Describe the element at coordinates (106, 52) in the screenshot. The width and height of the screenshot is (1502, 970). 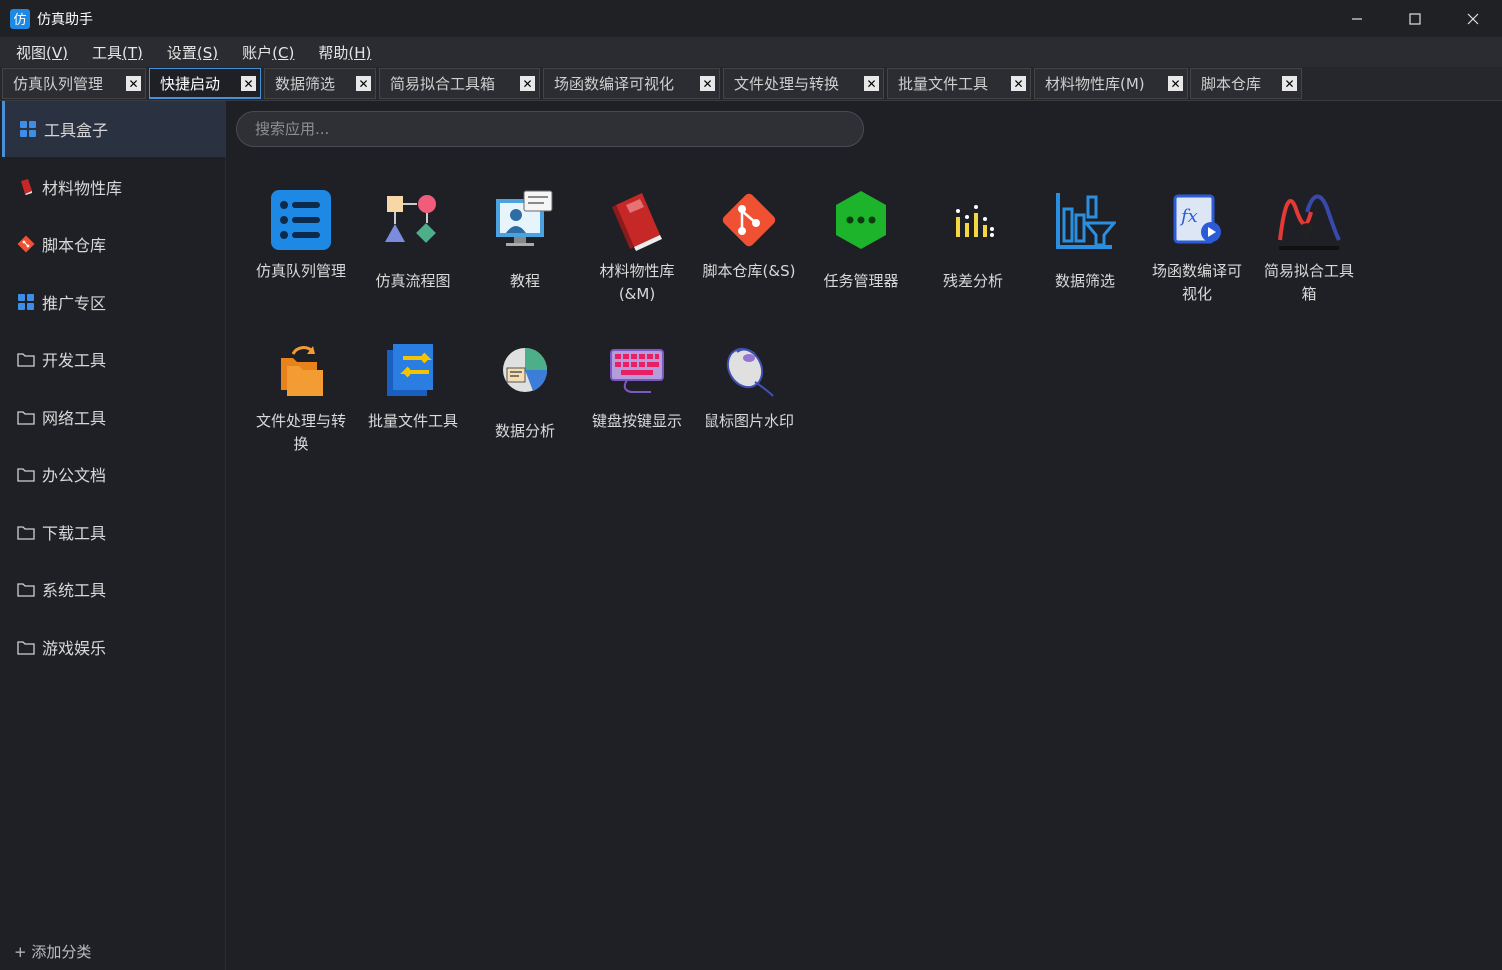
I see `menu-tools-label: 工具` at that location.